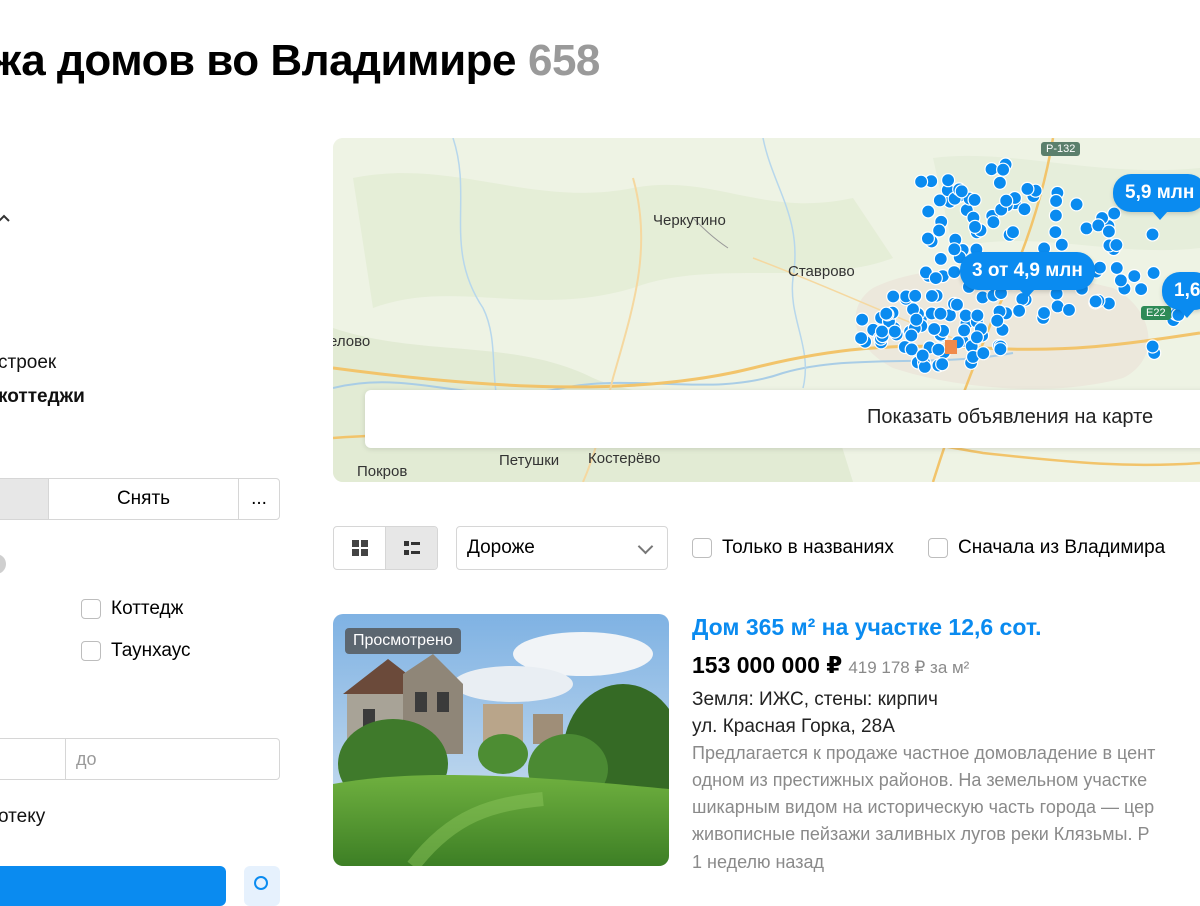 This screenshot has height=906, width=1200. What do you see at coordinates (866, 627) in the screenshot?
I see `listing-title-link: Дом 365 м² на участке 12,6 сот.` at bounding box center [866, 627].